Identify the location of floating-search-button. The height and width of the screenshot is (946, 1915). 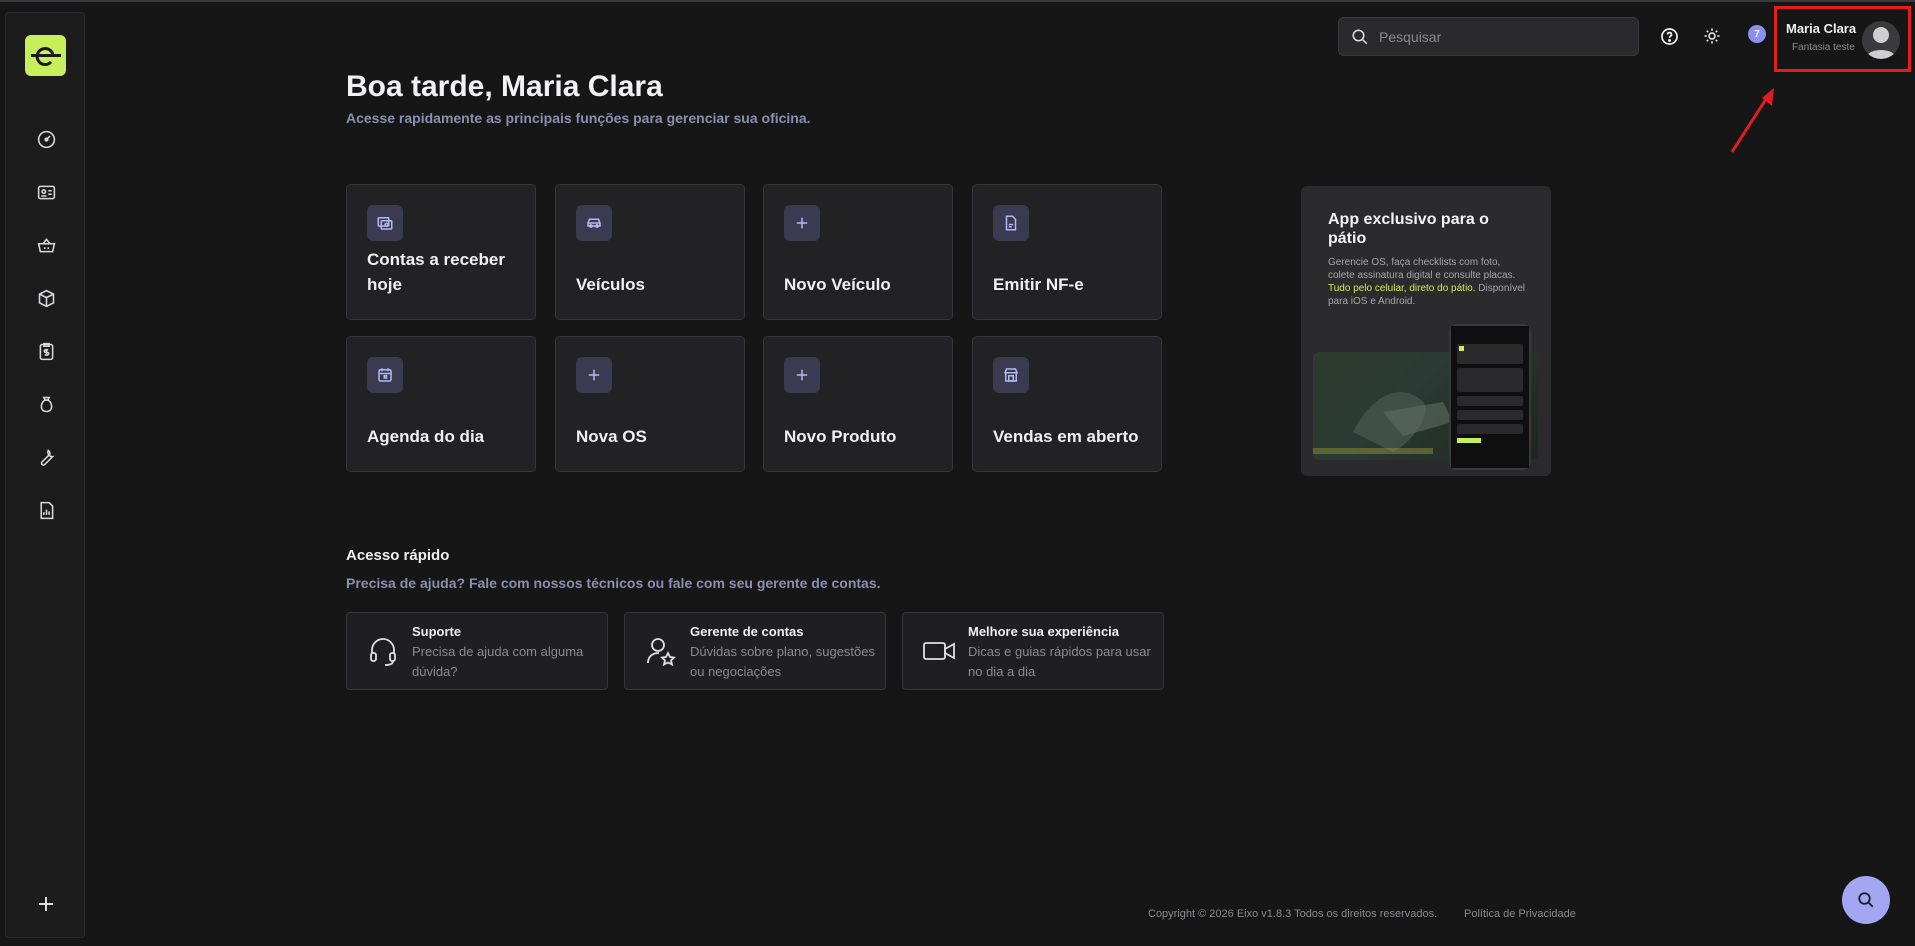
(1866, 900).